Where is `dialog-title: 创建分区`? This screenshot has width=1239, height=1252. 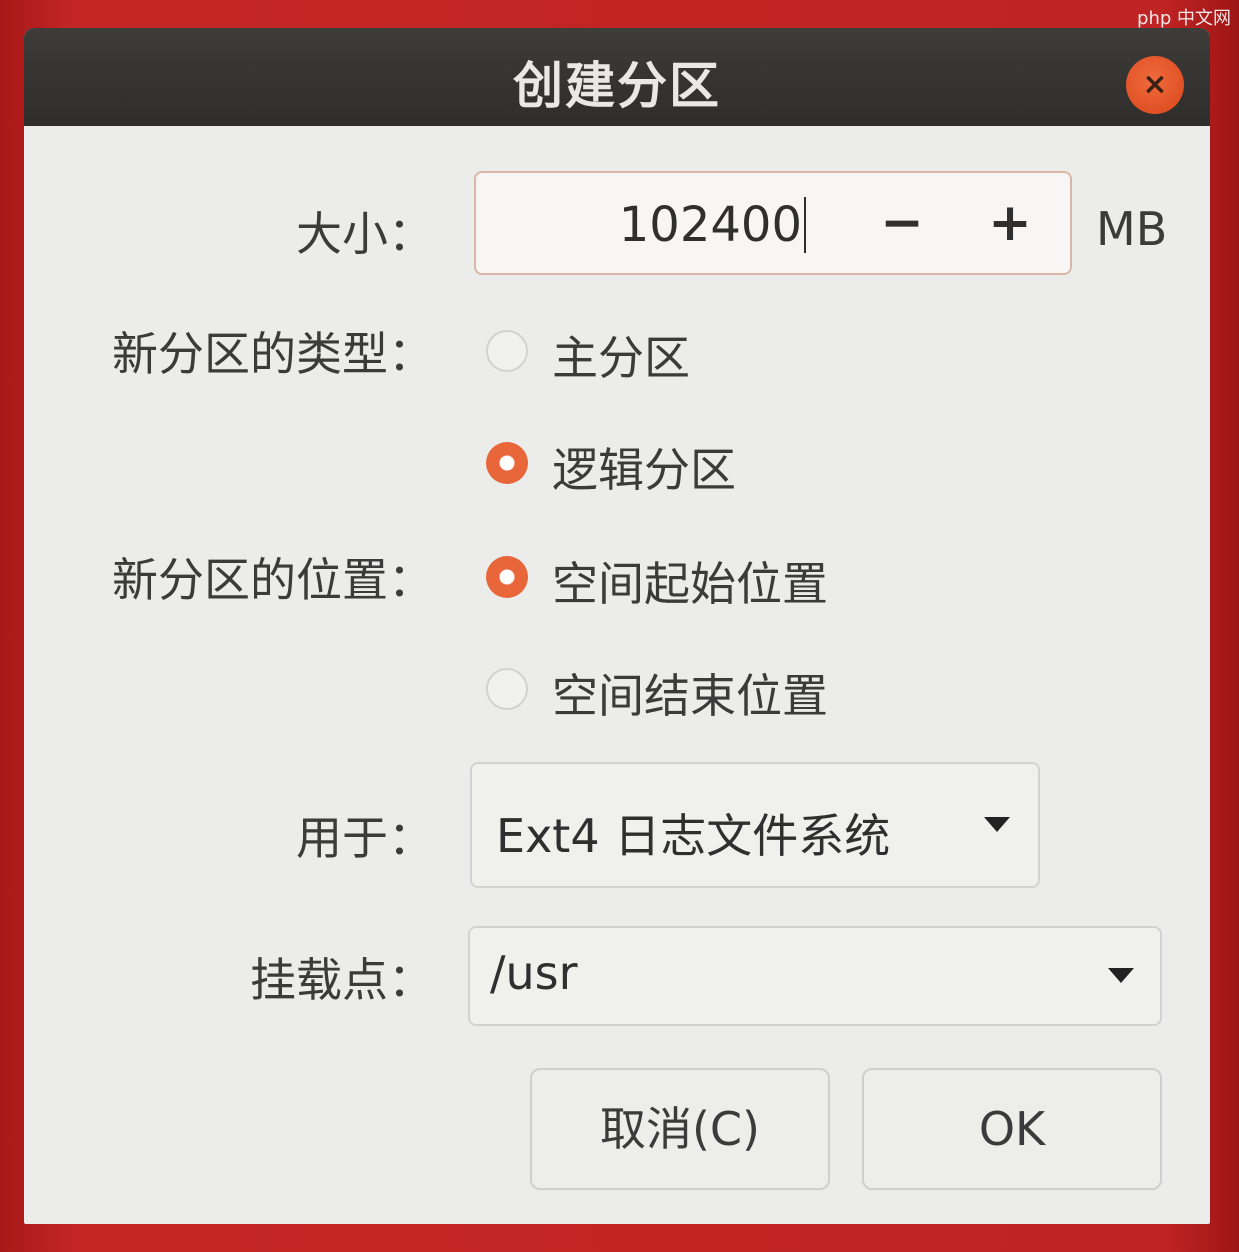 dialog-title: 创建分区 is located at coordinates (617, 86).